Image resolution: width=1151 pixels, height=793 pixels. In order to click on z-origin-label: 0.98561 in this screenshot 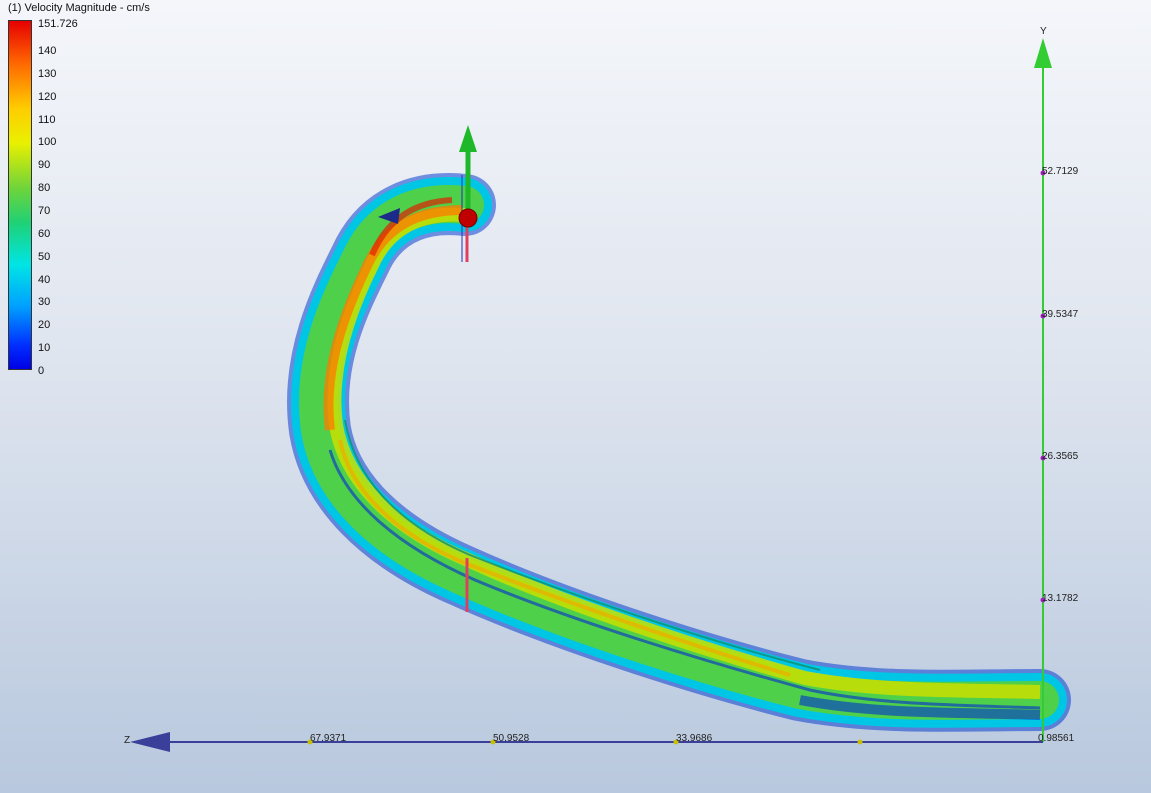, I will do `click(1056, 738)`.